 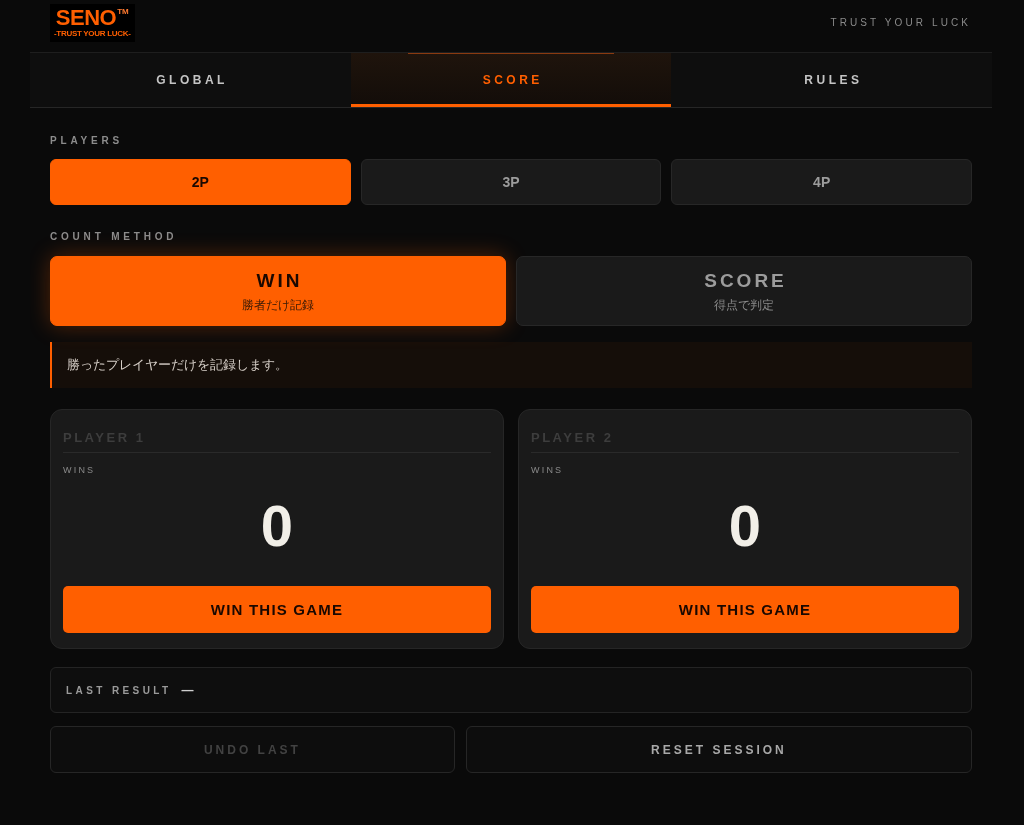 What do you see at coordinates (123, 11) in the screenshot?
I see `trademark-mark: TM` at bounding box center [123, 11].